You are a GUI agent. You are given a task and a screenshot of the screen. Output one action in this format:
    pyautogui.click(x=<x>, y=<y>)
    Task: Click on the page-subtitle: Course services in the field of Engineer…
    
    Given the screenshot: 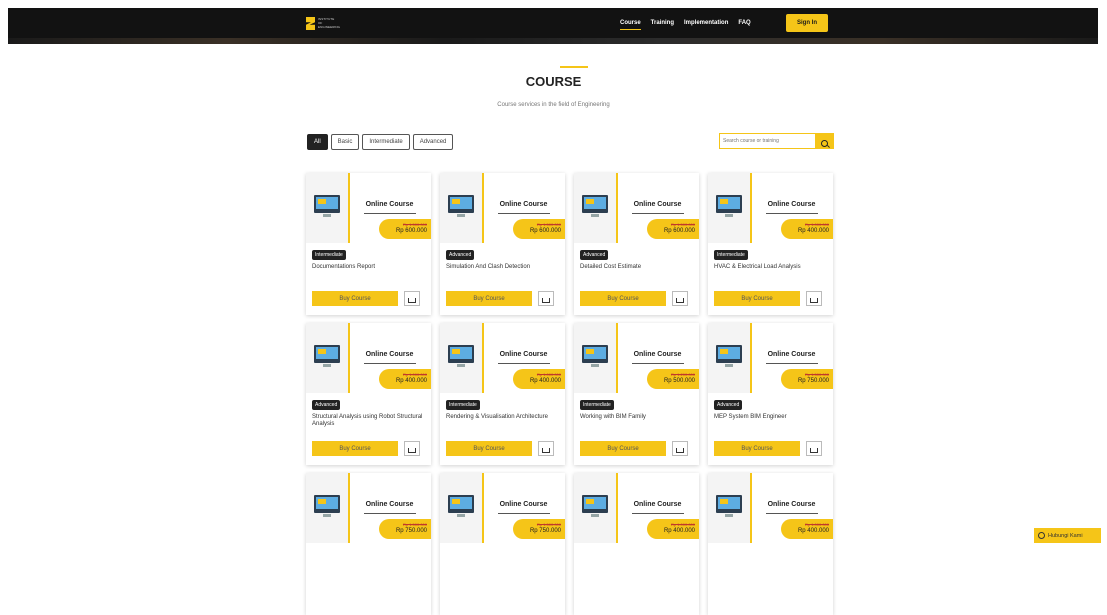 What is the action you would take?
    pyautogui.click(x=553, y=105)
    